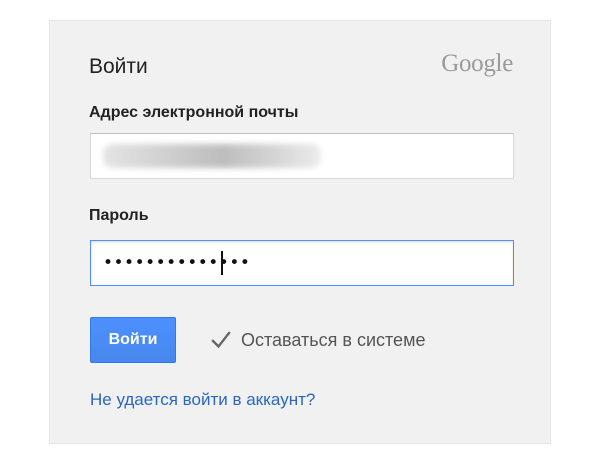  I want to click on remember-me-checkbox: Оставаться в системе, so click(317, 340).